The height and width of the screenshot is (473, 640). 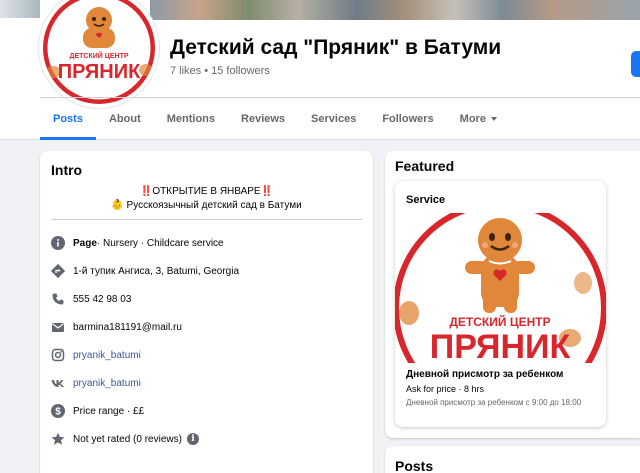 I want to click on page-category-row: Page · Nursery · Childcare service, so click(x=137, y=243).